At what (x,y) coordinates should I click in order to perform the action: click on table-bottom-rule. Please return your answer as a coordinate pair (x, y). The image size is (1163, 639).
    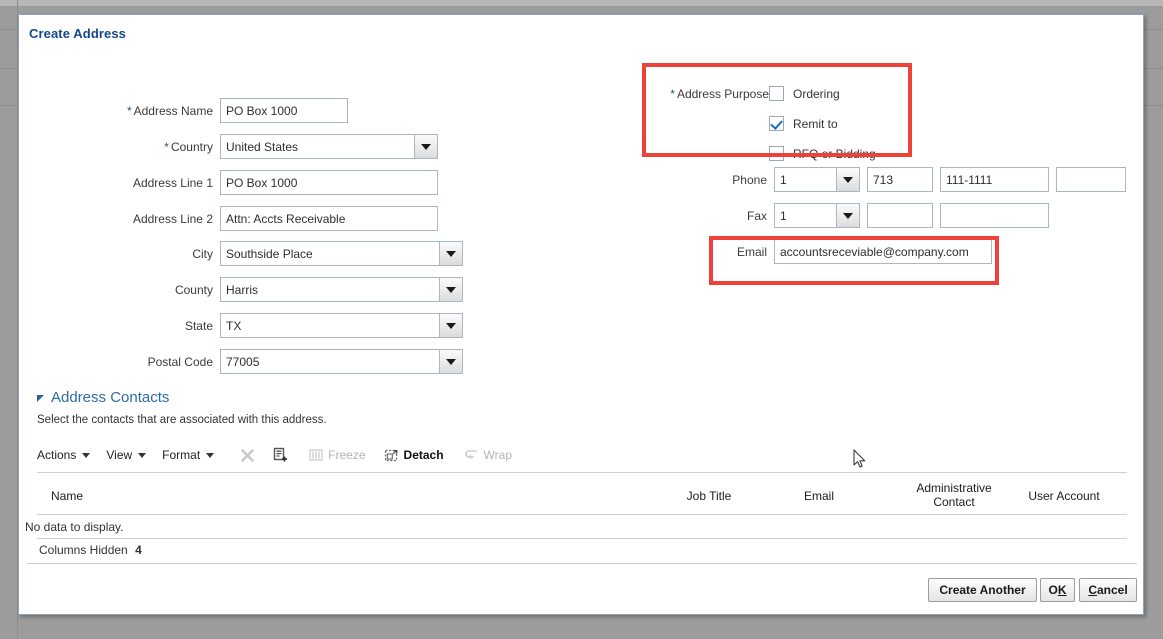
    Looking at the image, I should click on (582, 538).